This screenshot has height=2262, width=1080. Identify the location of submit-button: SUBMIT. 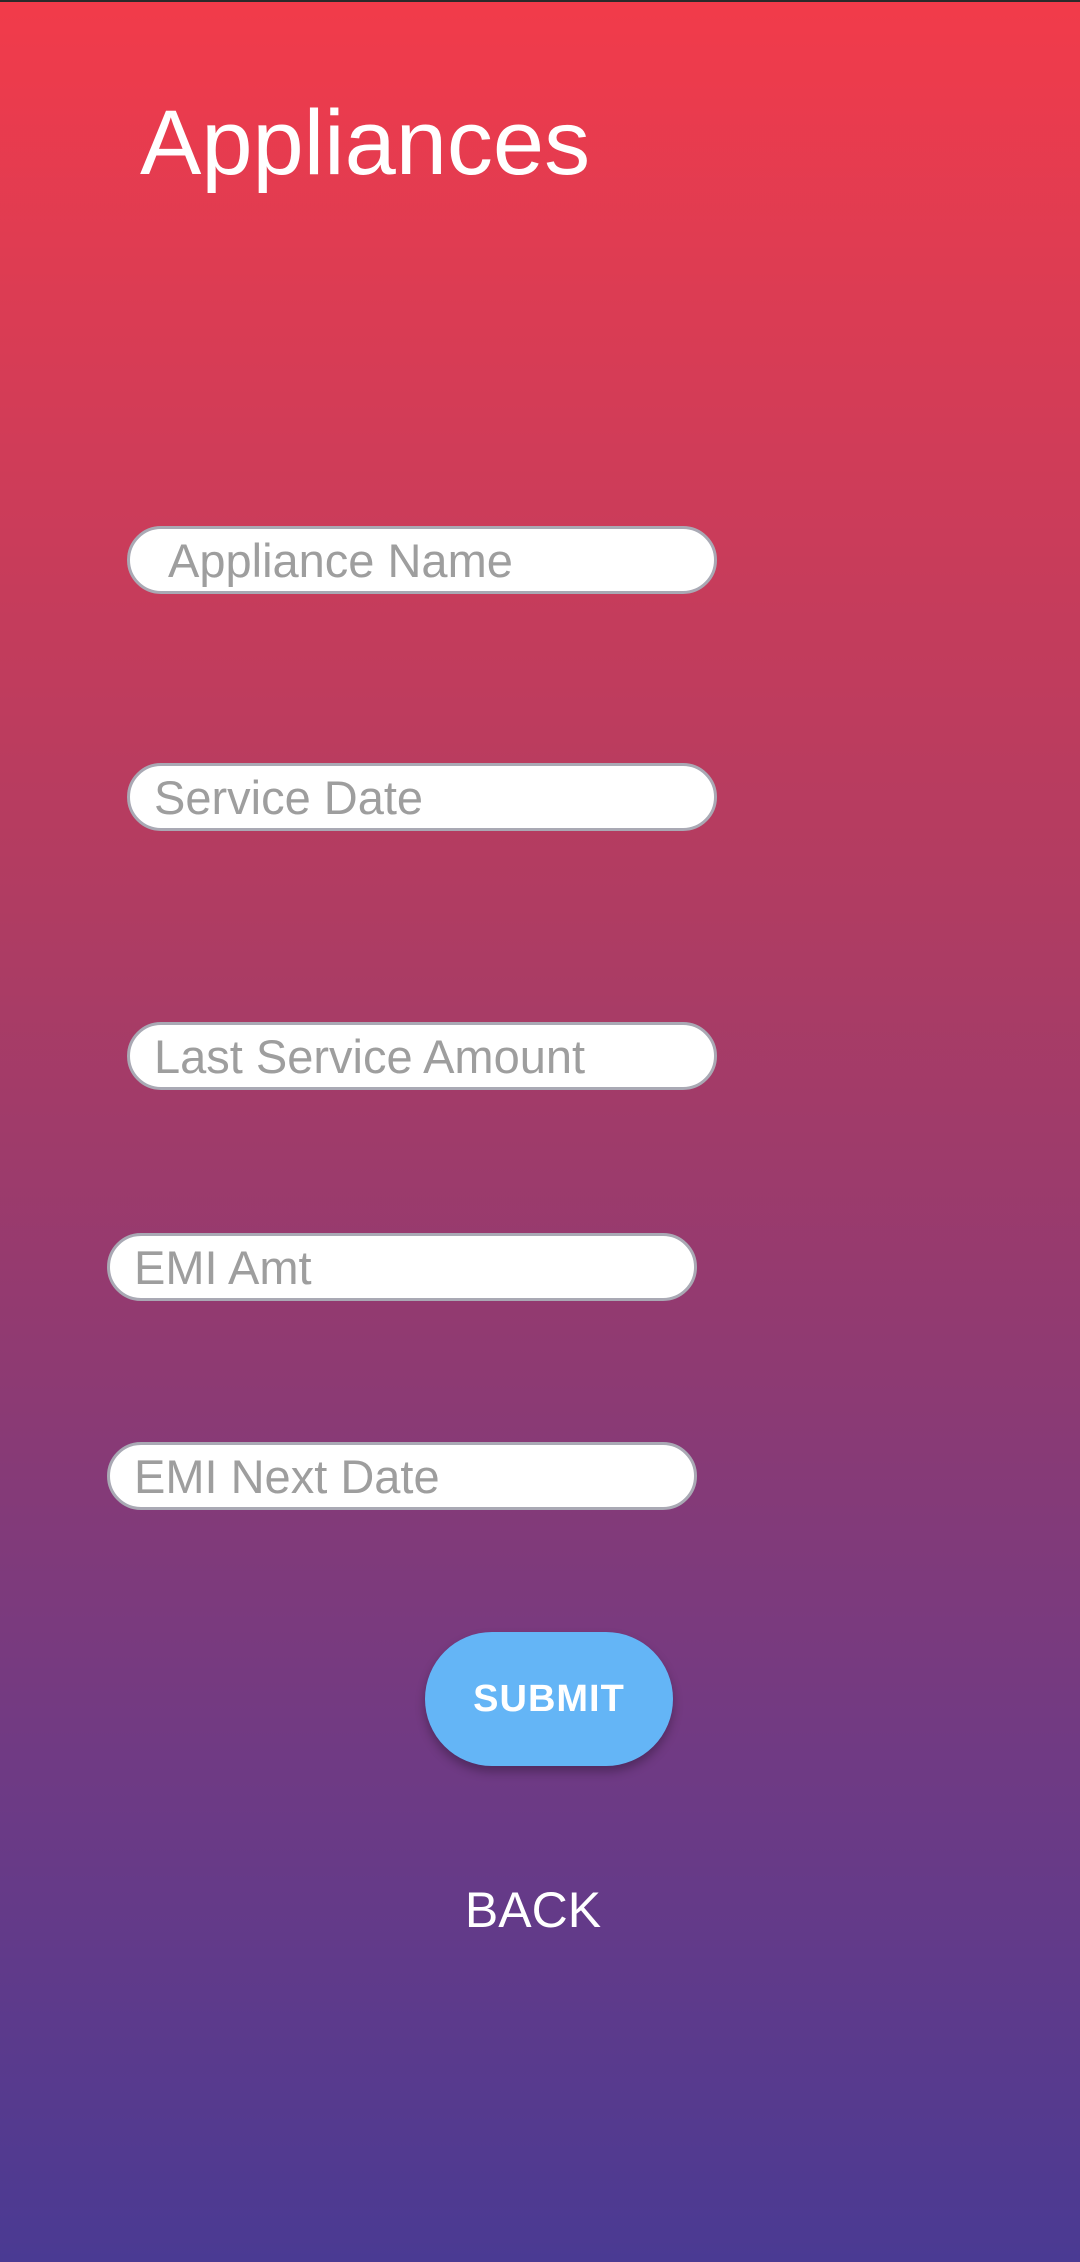
(549, 1699).